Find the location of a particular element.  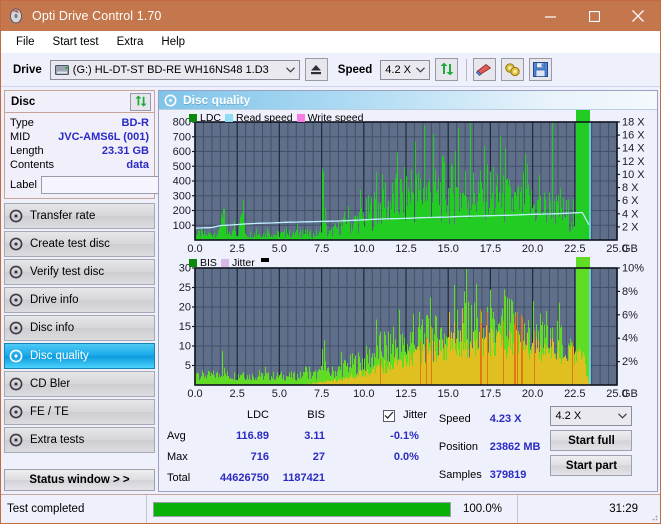

drive-label: Drive is located at coordinates (27, 69).